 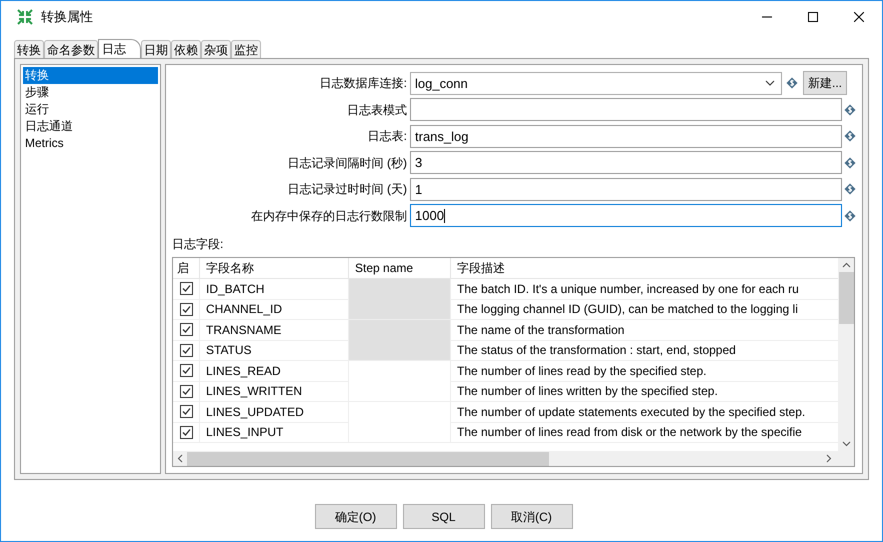 I want to click on input-field: 1000, so click(x=626, y=216).